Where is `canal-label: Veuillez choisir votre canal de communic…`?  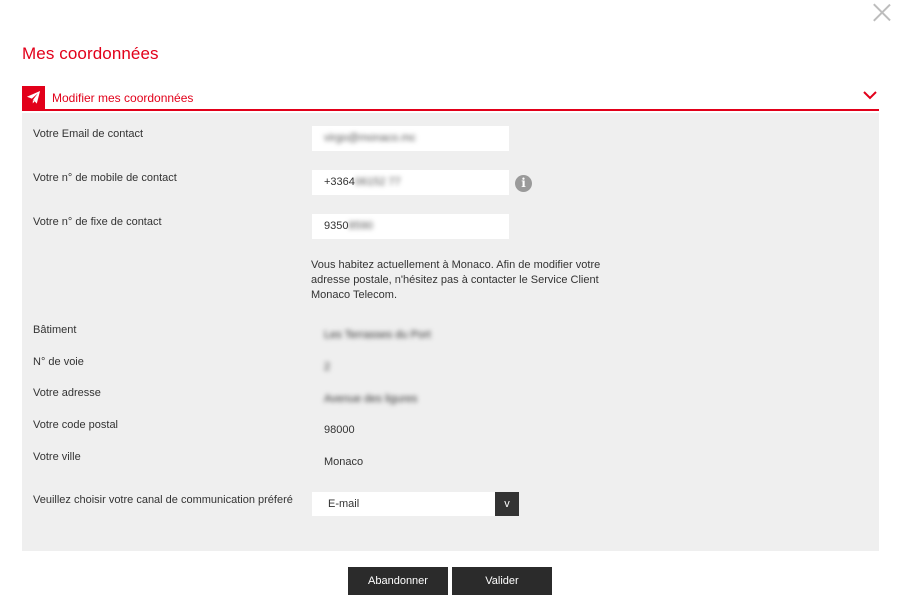
canal-label: Veuillez choisir votre canal de communic… is located at coordinates (163, 500).